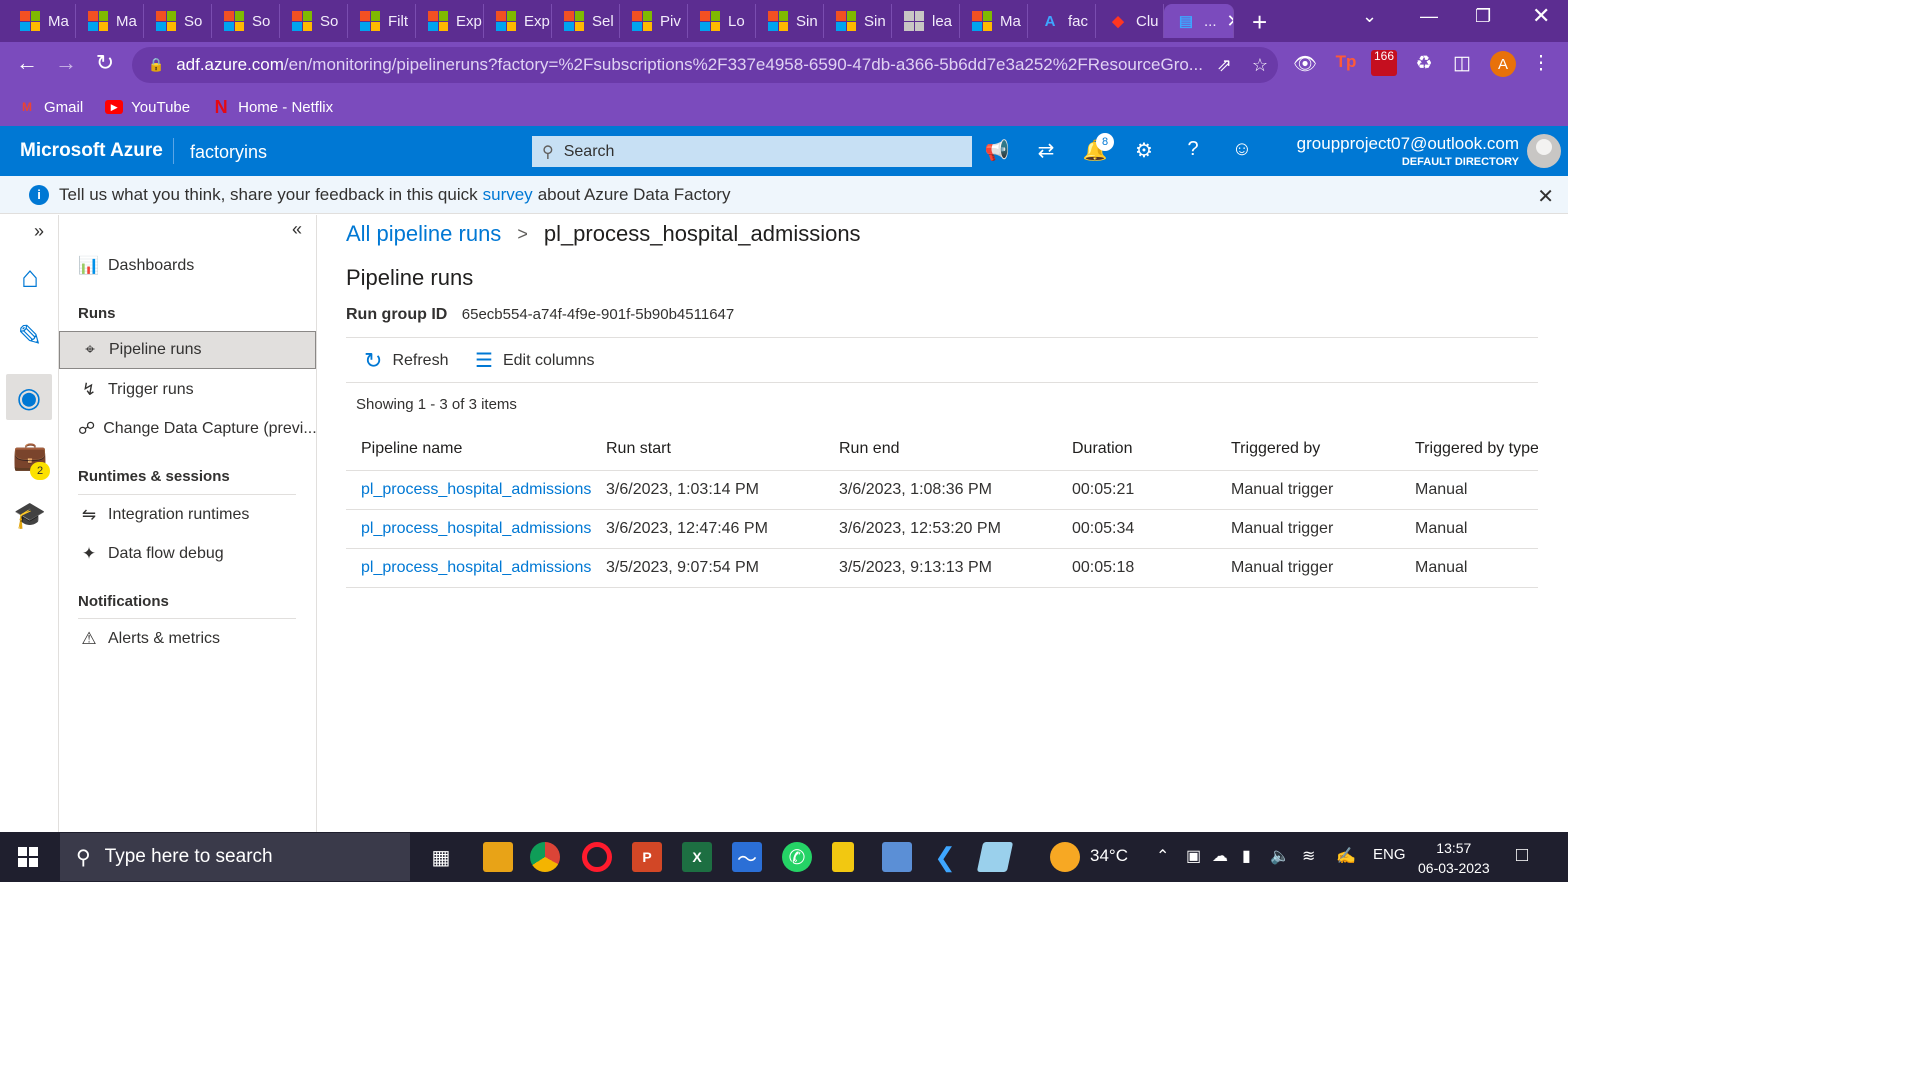 Image resolution: width=1920 pixels, height=1080 pixels. I want to click on monitor-gauge-icon: ◉, so click(29, 397).